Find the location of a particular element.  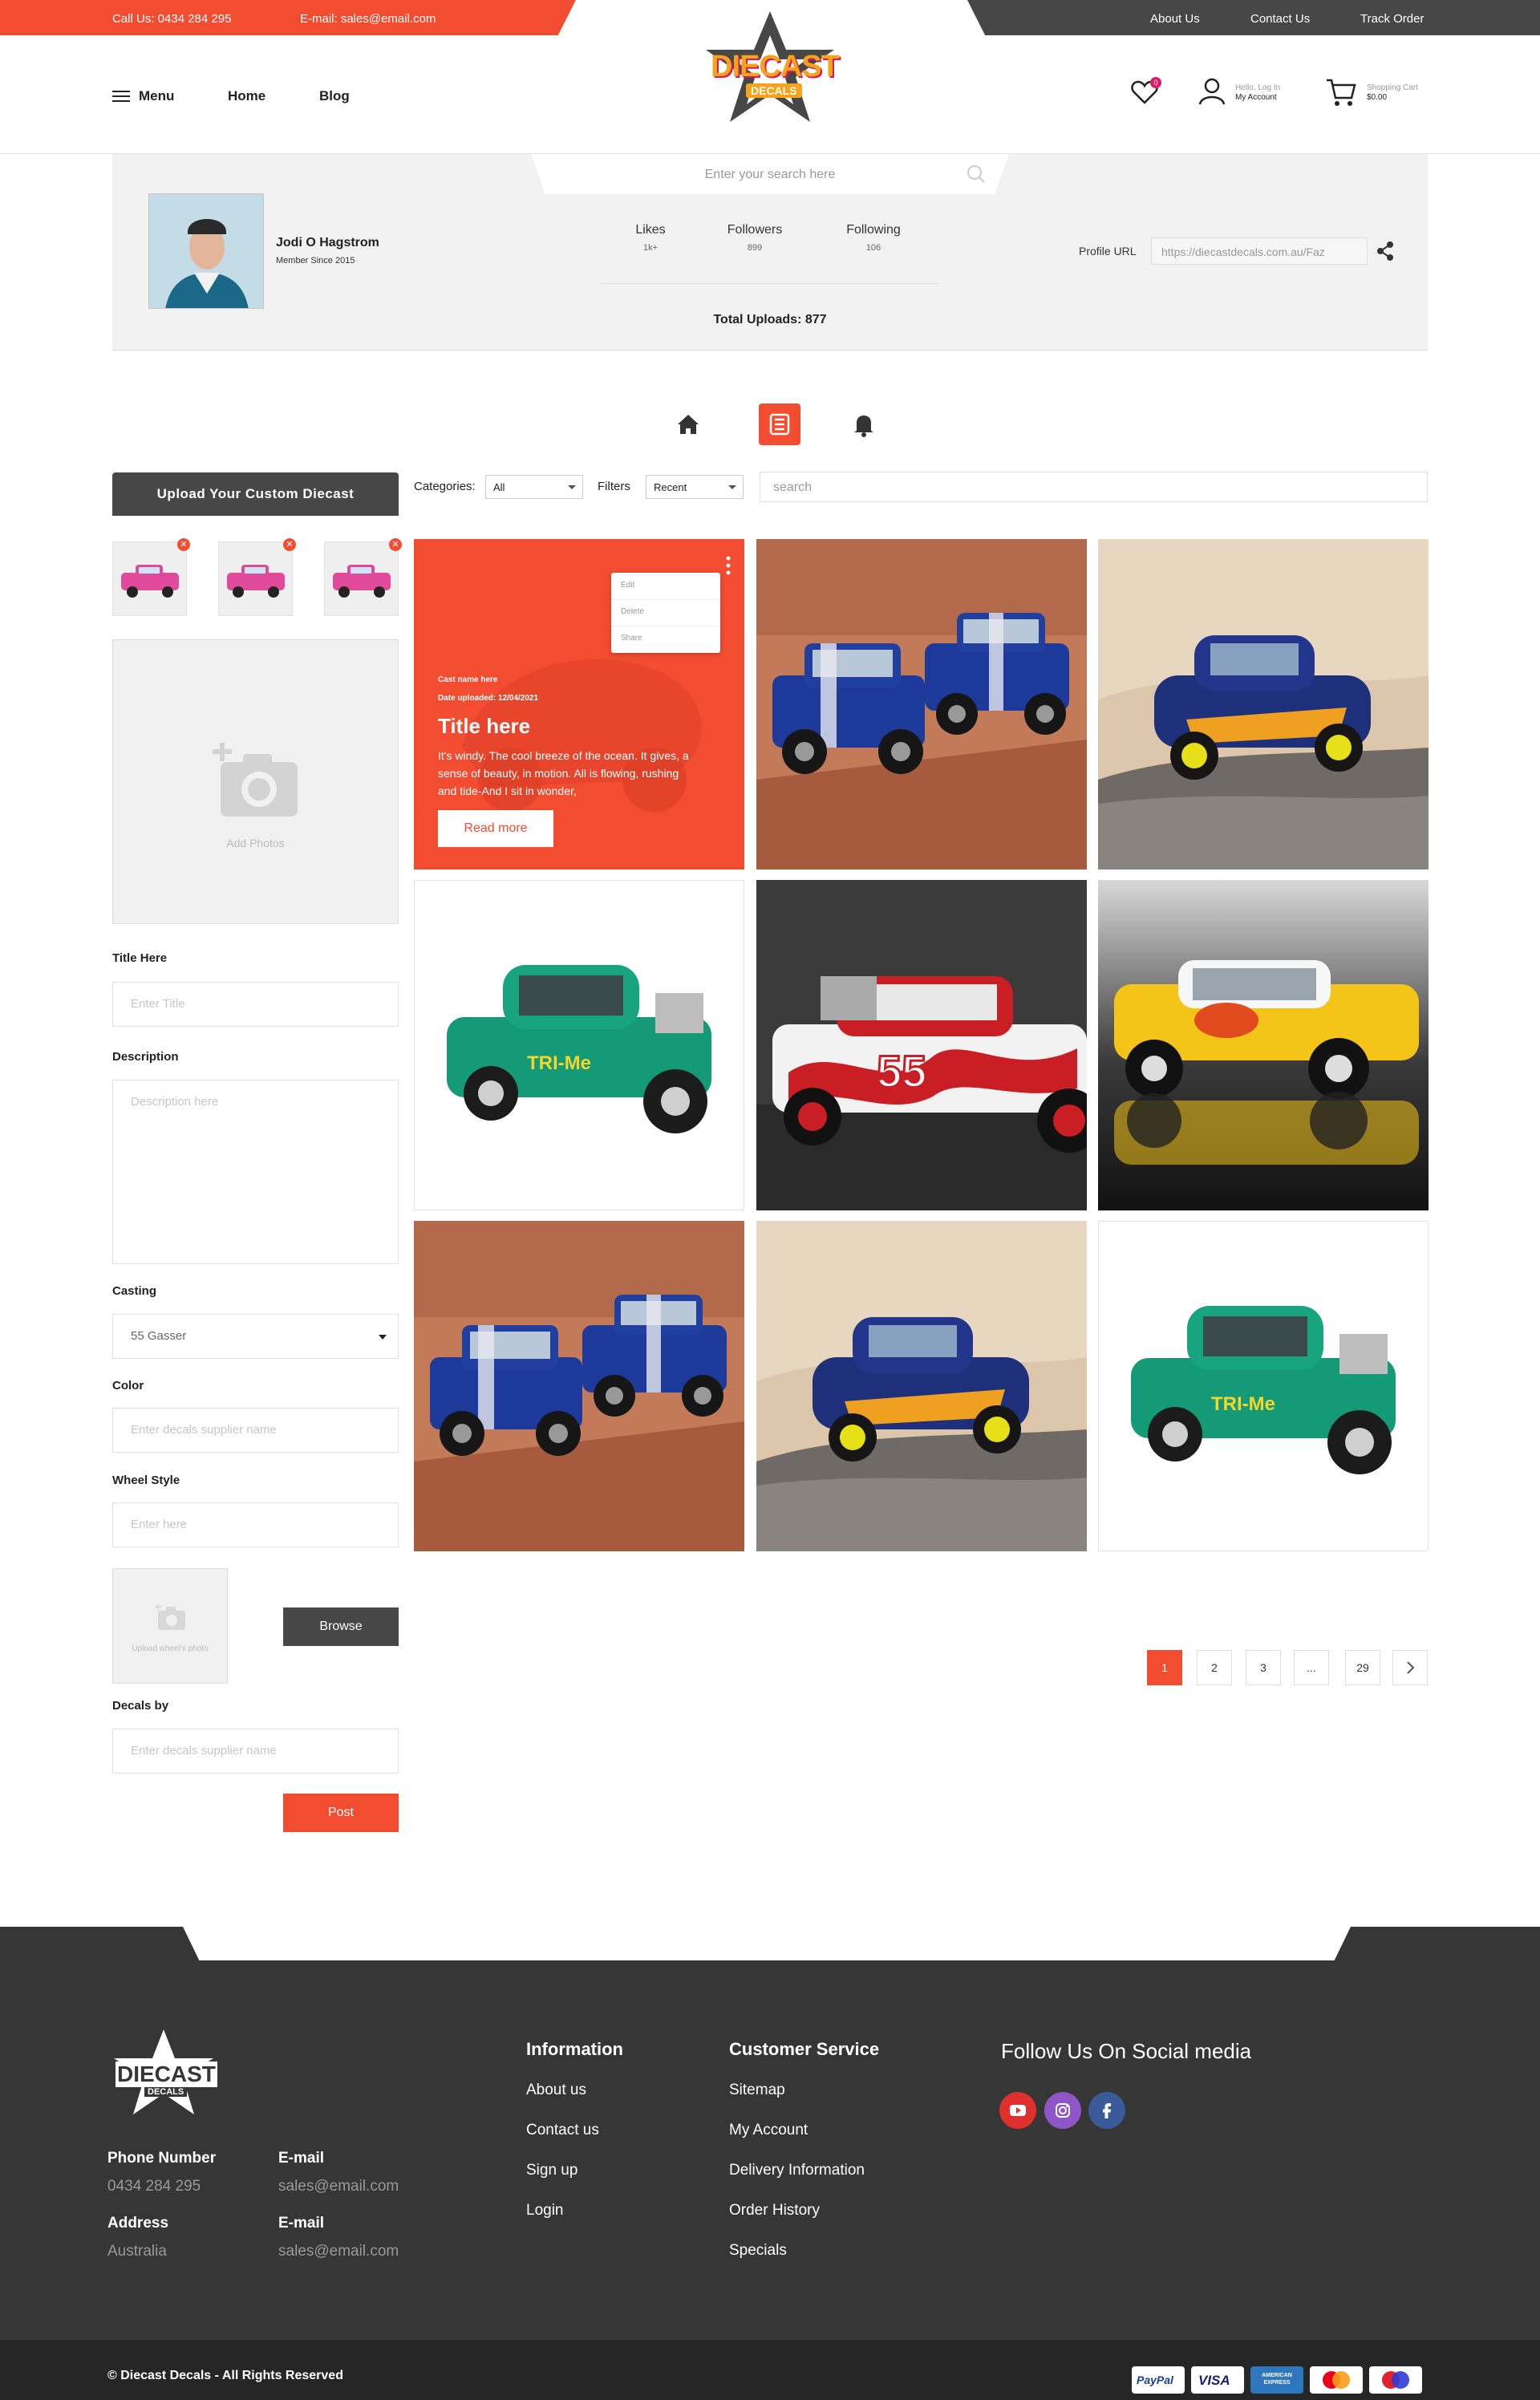

top-link-contact: Contact Us is located at coordinates (1280, 19).